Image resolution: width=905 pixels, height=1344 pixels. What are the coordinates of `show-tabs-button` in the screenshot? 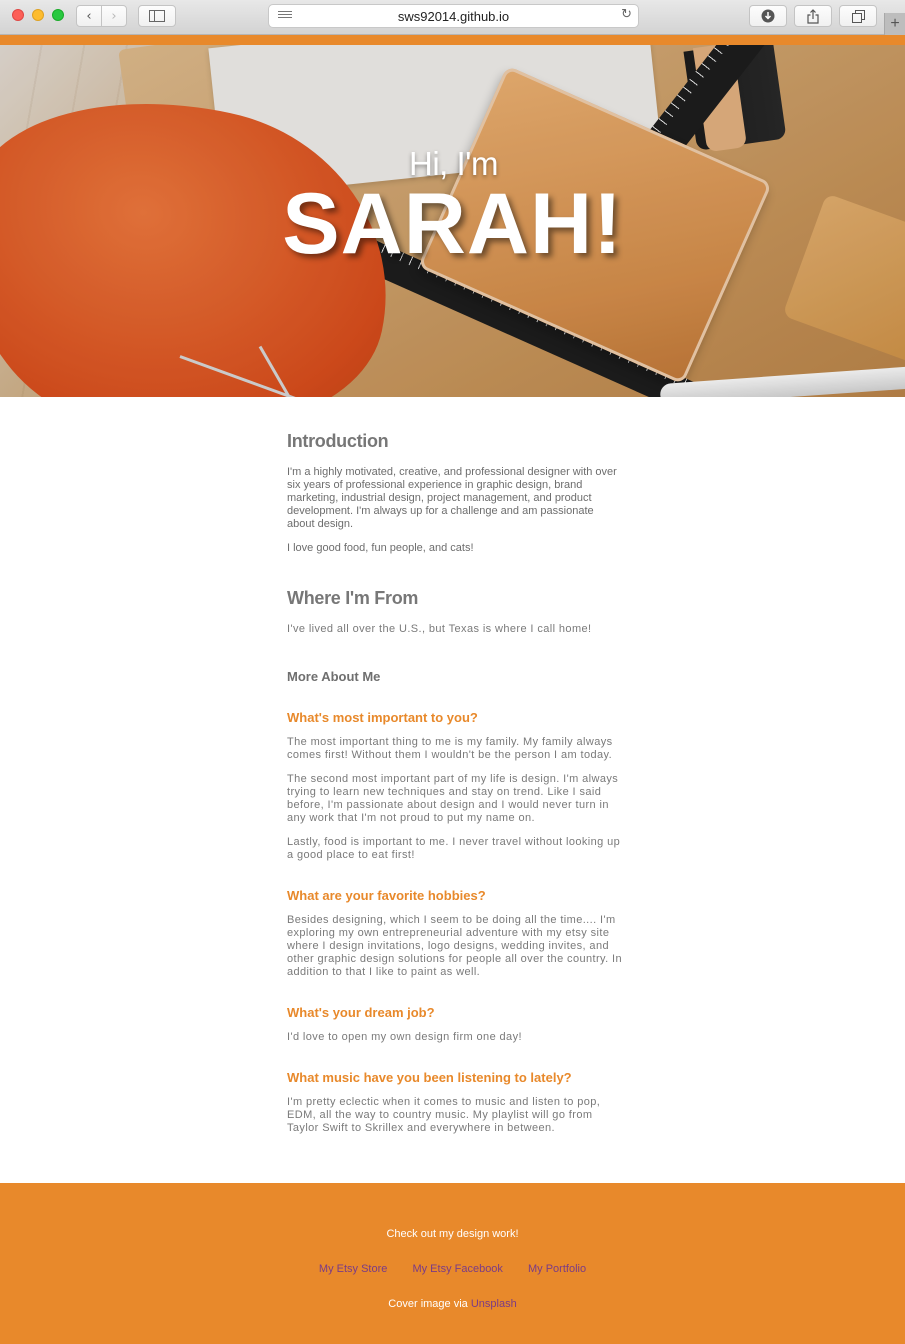 It's located at (858, 16).